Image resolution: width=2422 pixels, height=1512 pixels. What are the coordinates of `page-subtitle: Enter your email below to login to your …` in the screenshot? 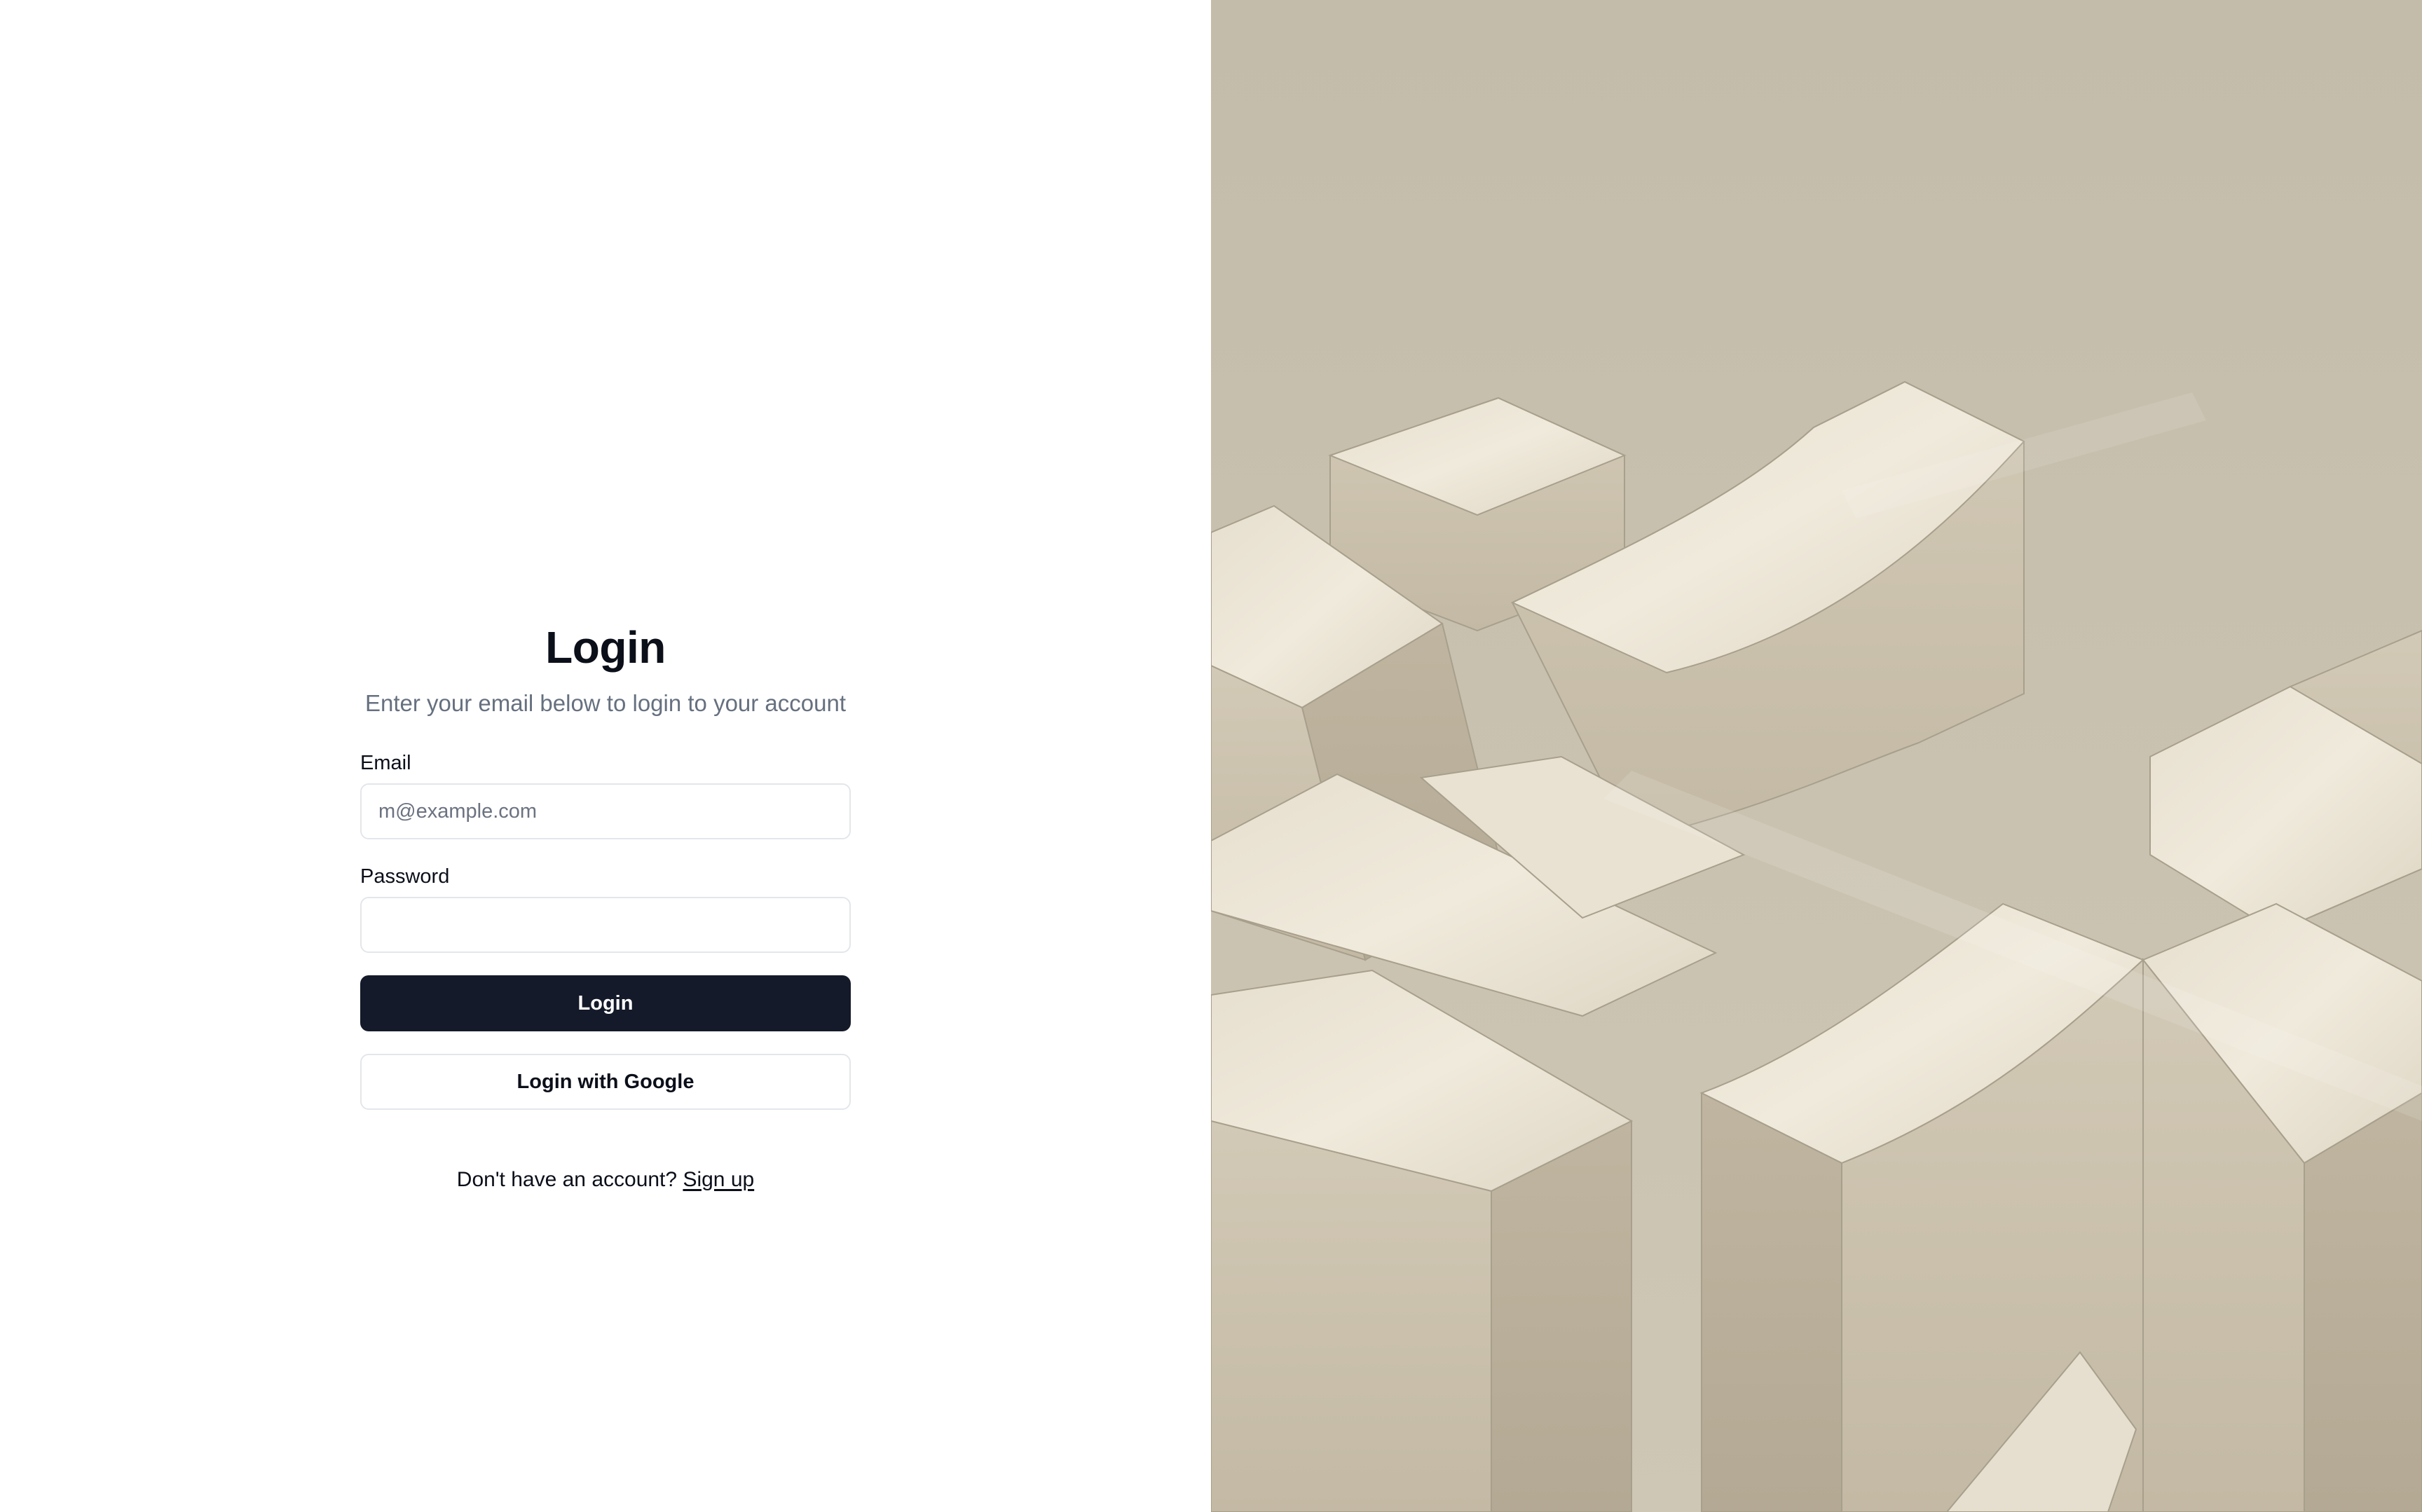 It's located at (605, 703).